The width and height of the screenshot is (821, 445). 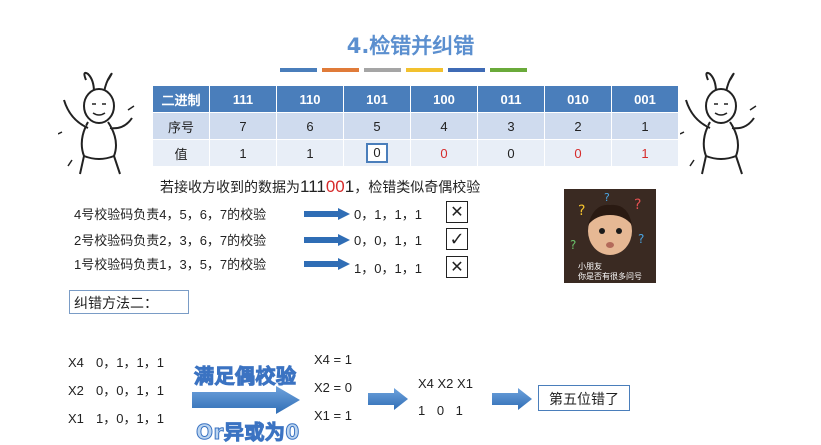 What do you see at coordinates (333, 359) in the screenshot?
I see `x4-result: X4 = 1` at bounding box center [333, 359].